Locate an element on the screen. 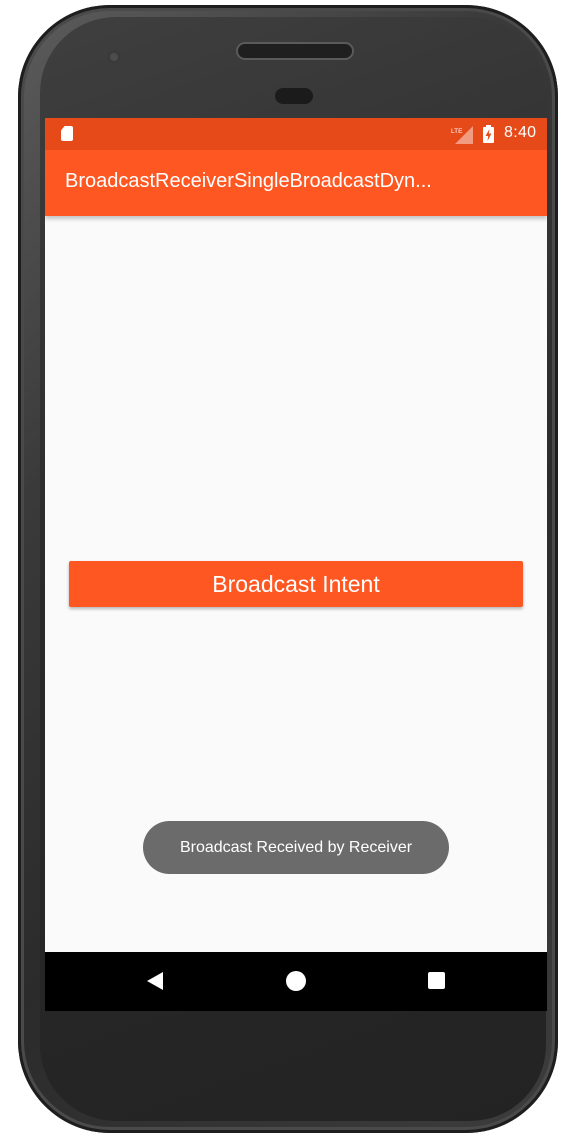 This screenshot has width=562, height=1138. front-camera is located at coordinates (114, 57).